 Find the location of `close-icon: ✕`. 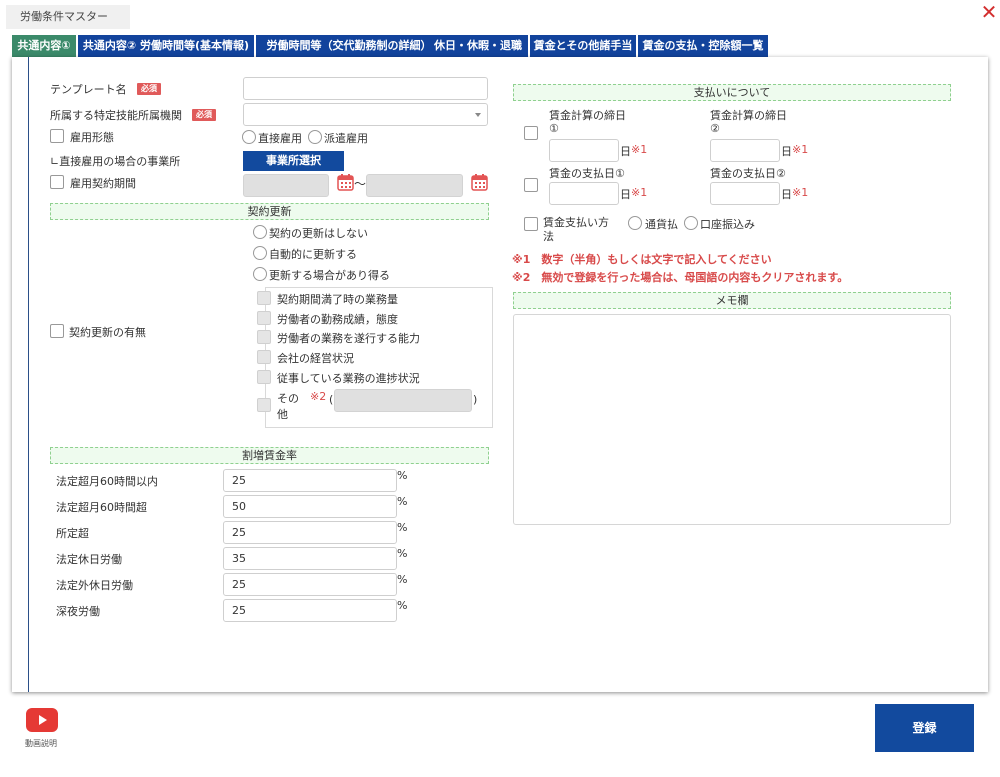

close-icon: ✕ is located at coordinates (989, 12).